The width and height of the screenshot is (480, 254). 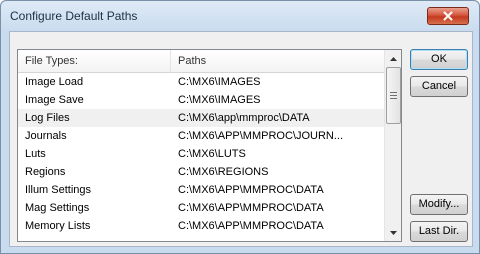 I want to click on close-button, so click(x=448, y=16).